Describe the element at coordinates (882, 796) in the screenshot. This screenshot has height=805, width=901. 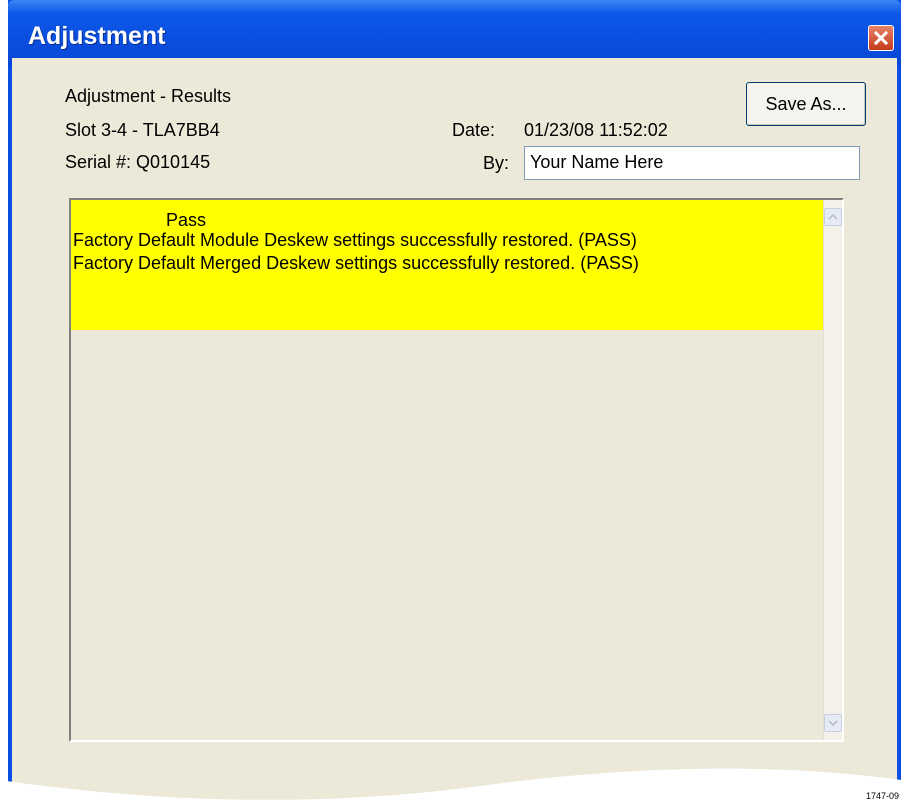
I see `figure-reference: 1747-09` at that location.